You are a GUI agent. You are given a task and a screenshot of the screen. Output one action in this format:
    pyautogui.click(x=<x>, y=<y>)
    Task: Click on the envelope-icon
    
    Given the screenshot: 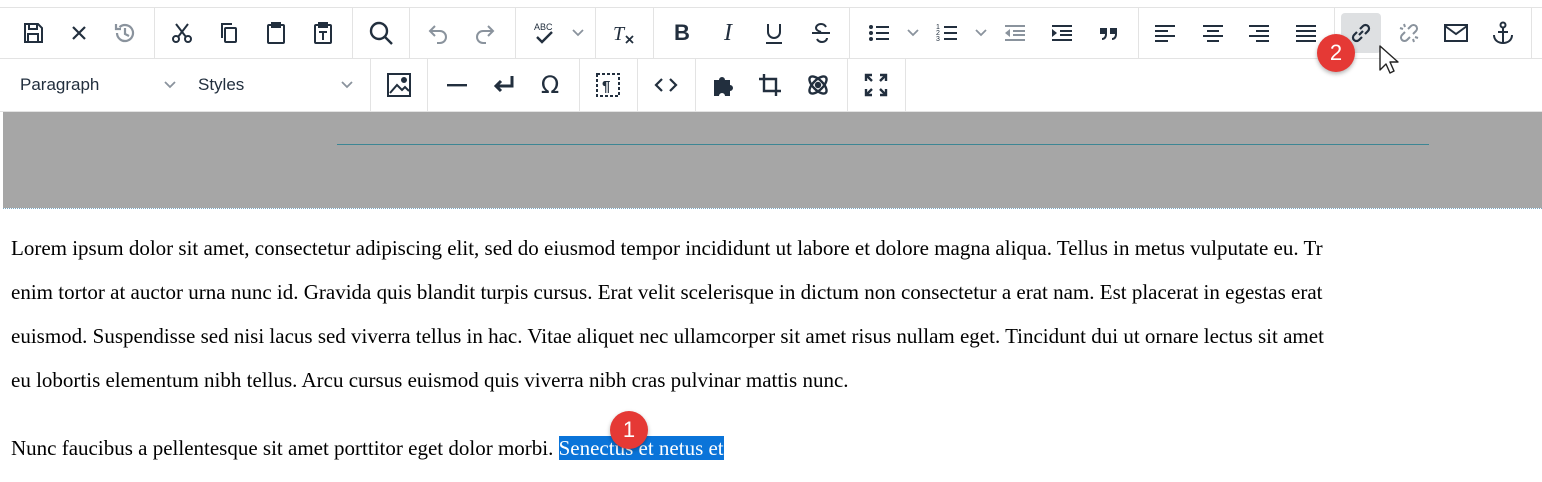 What is the action you would take?
    pyautogui.click(x=1456, y=33)
    